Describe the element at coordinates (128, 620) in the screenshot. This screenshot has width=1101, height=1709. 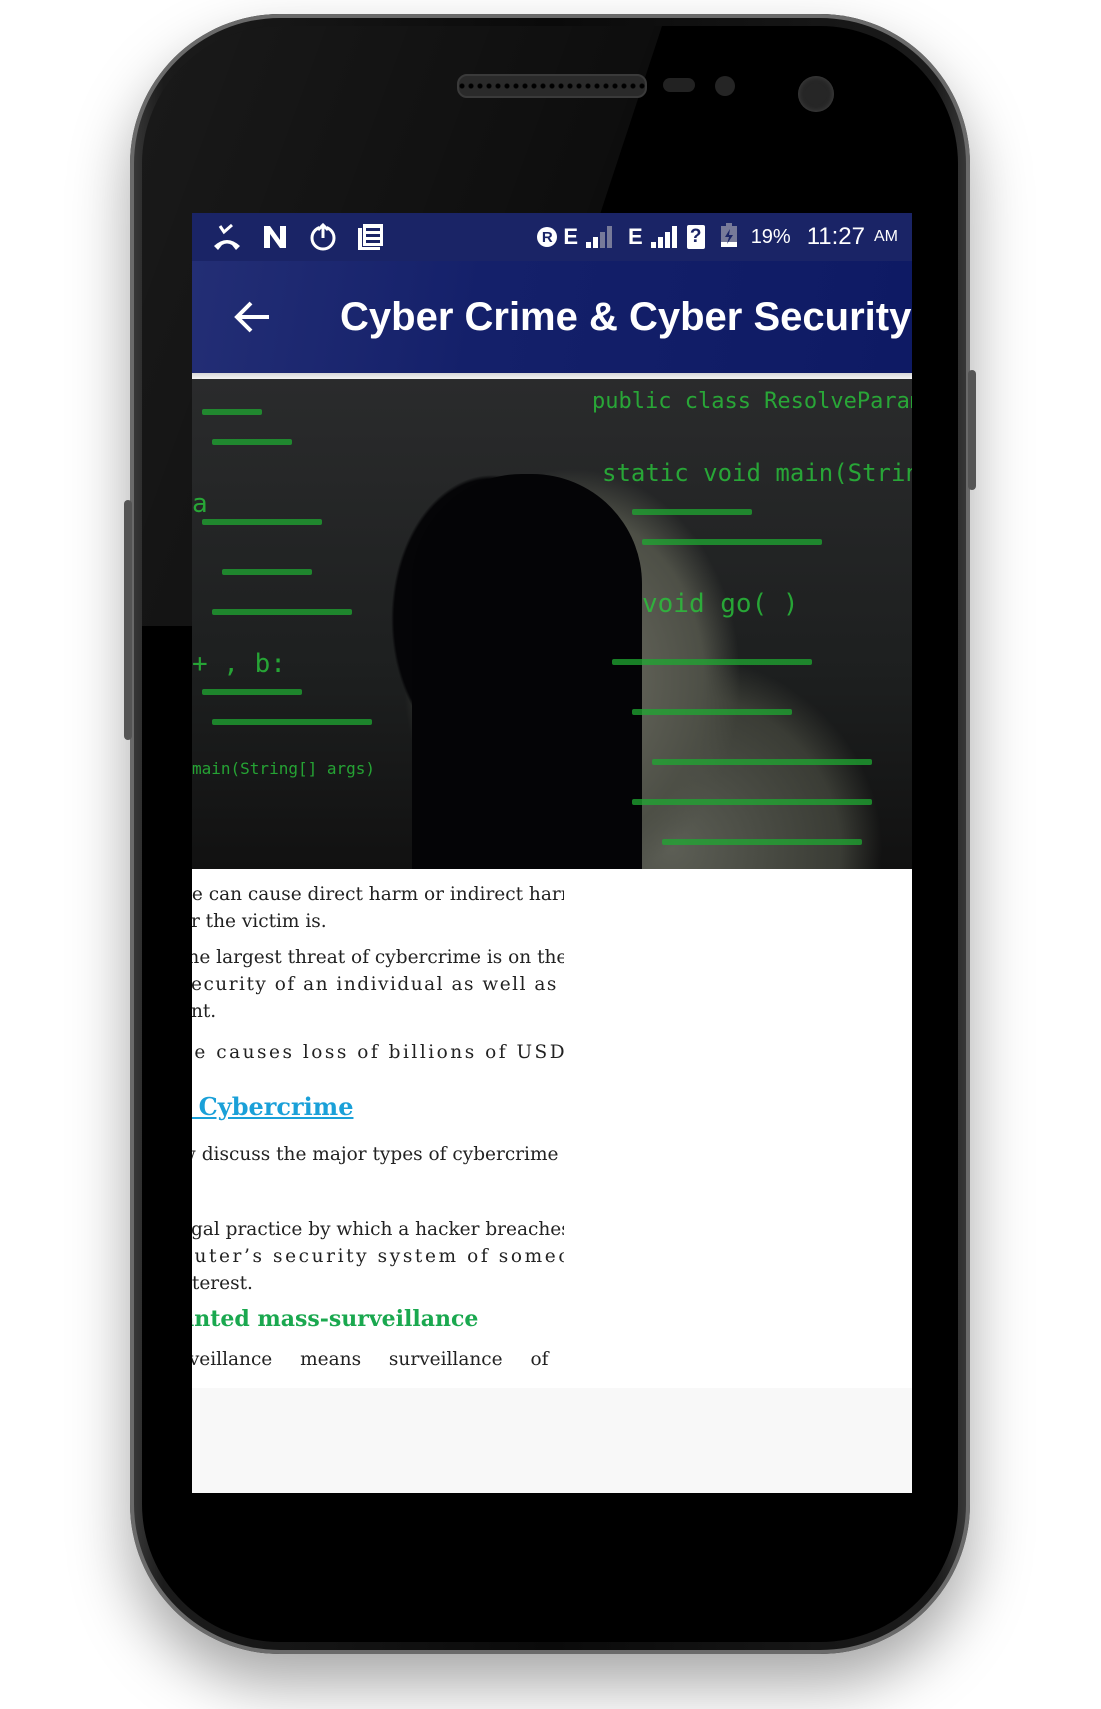
I see `volume-button` at that location.